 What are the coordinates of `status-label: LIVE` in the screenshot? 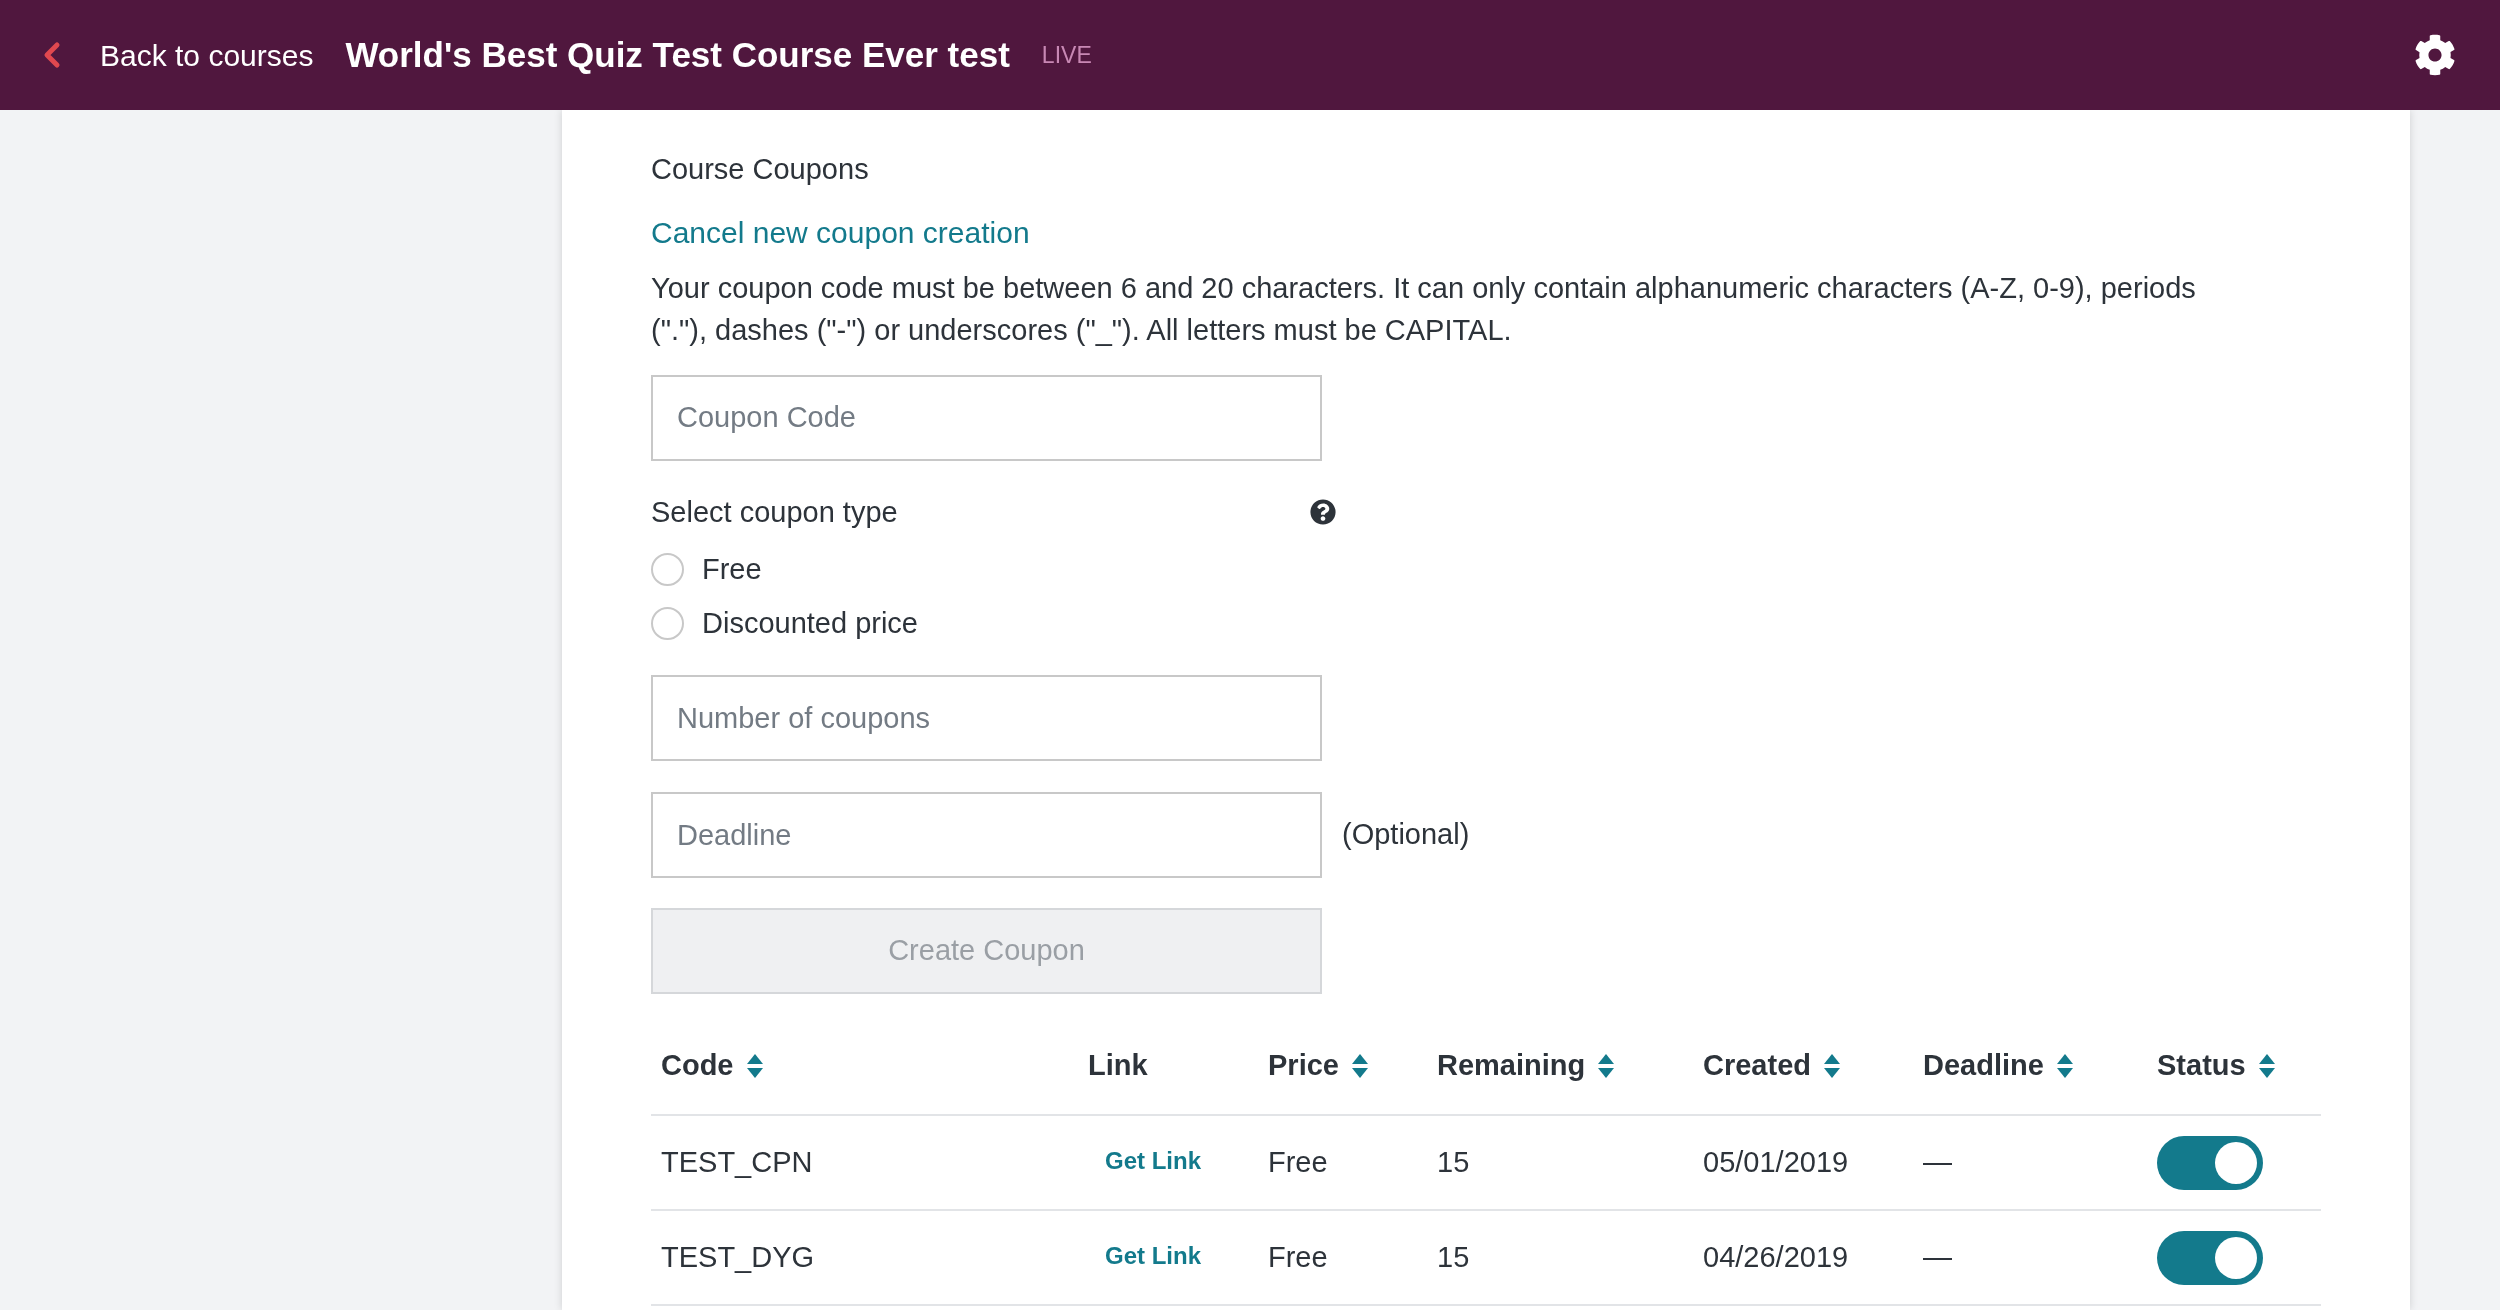 It's located at (1066, 55).